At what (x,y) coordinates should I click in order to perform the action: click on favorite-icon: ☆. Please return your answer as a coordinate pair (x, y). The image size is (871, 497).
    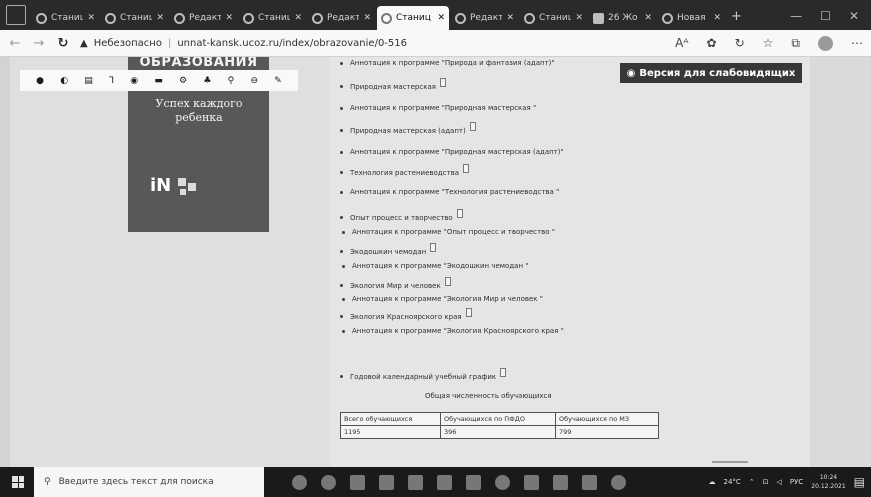
    Looking at the image, I should click on (768, 43).